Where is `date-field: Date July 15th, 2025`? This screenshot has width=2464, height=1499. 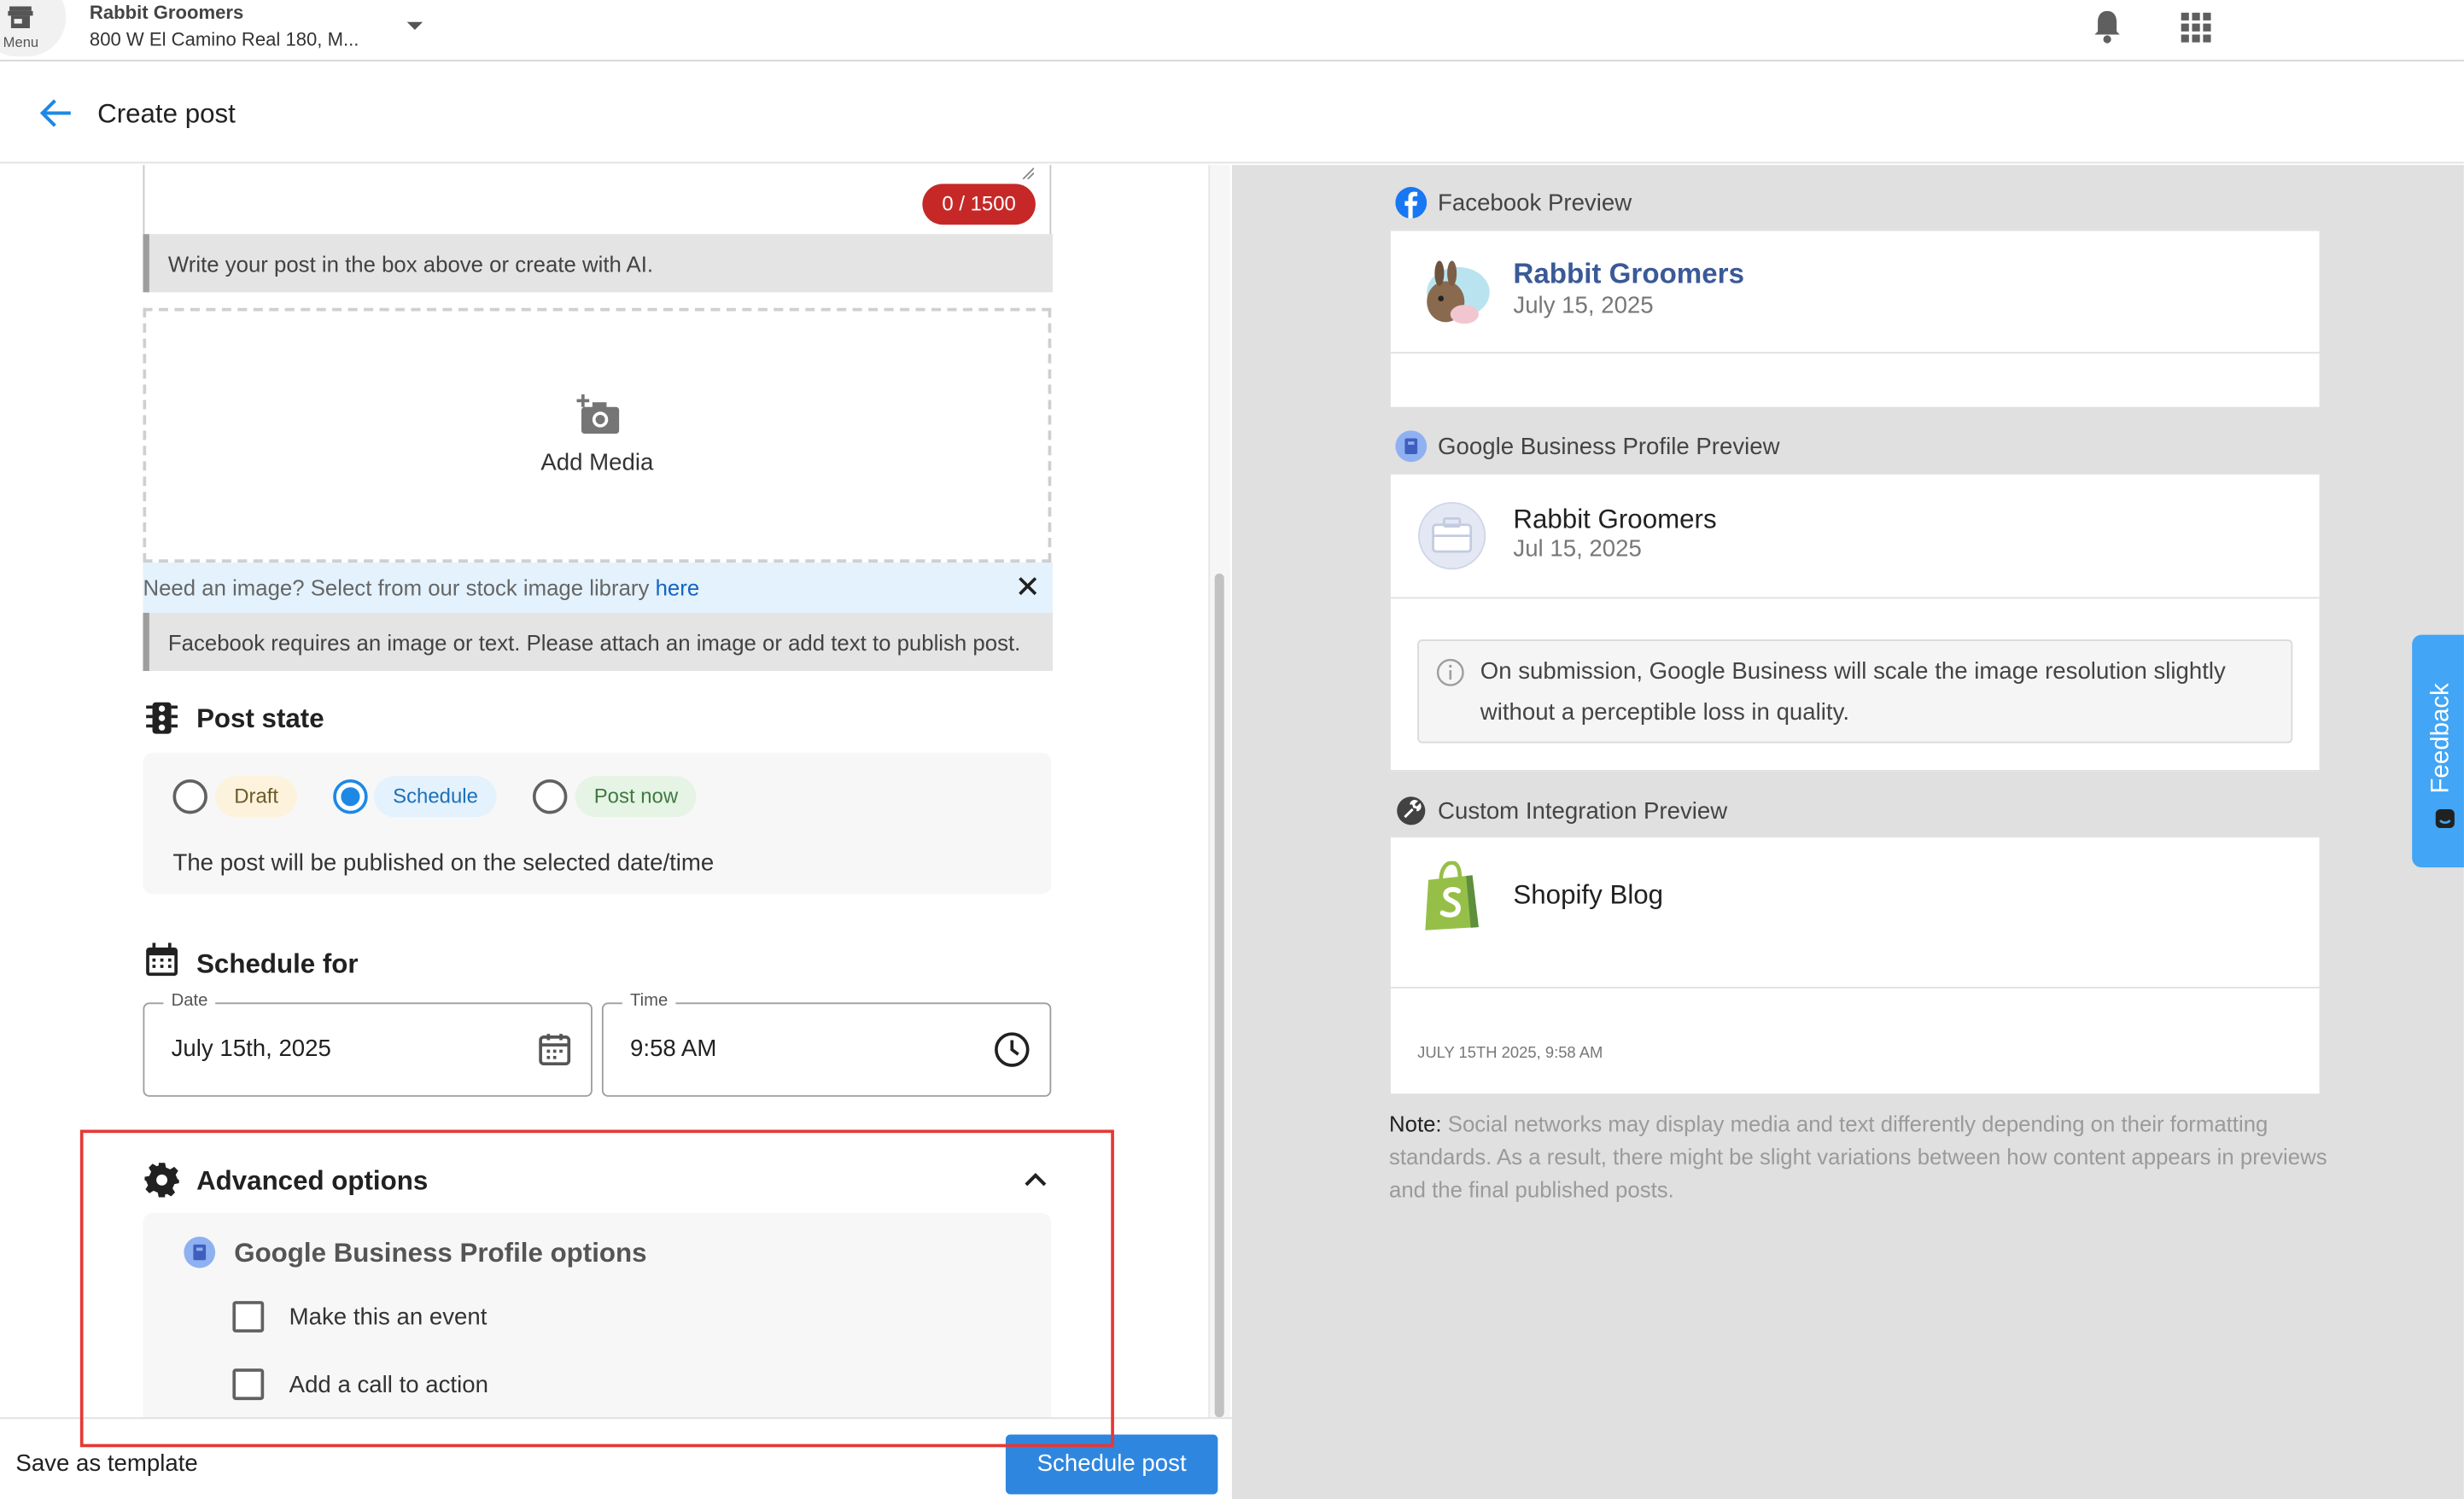
date-field: Date July 15th, 2025 is located at coordinates (368, 1044).